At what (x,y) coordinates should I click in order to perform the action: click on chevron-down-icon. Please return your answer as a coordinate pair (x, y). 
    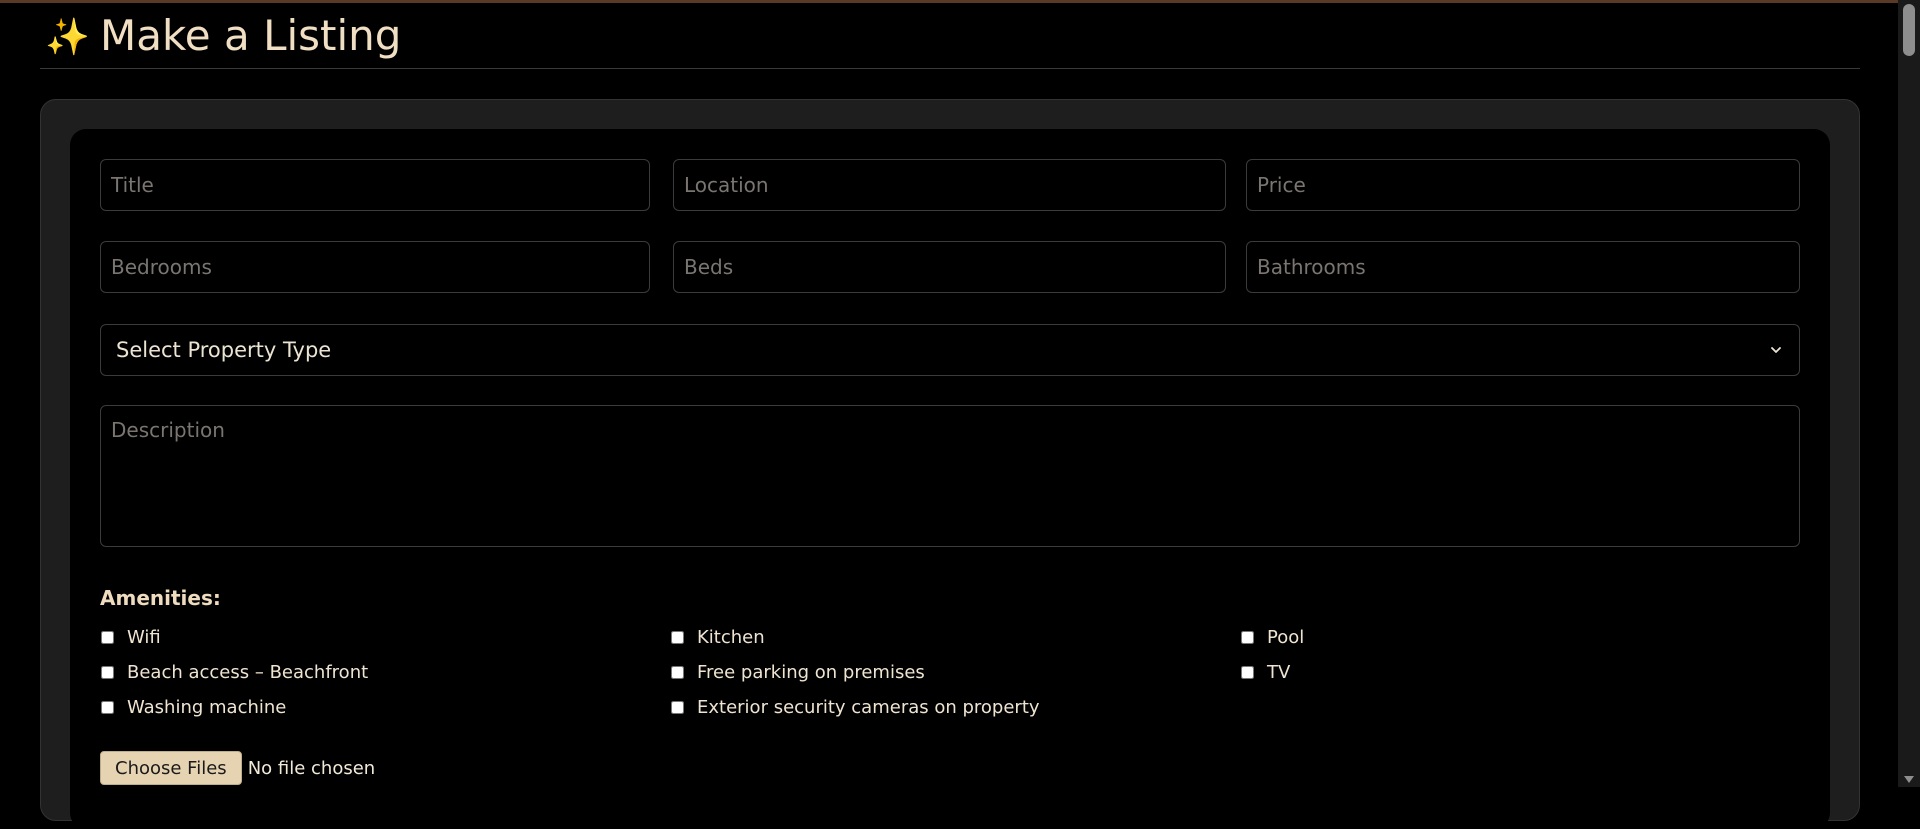
    Looking at the image, I should click on (1776, 350).